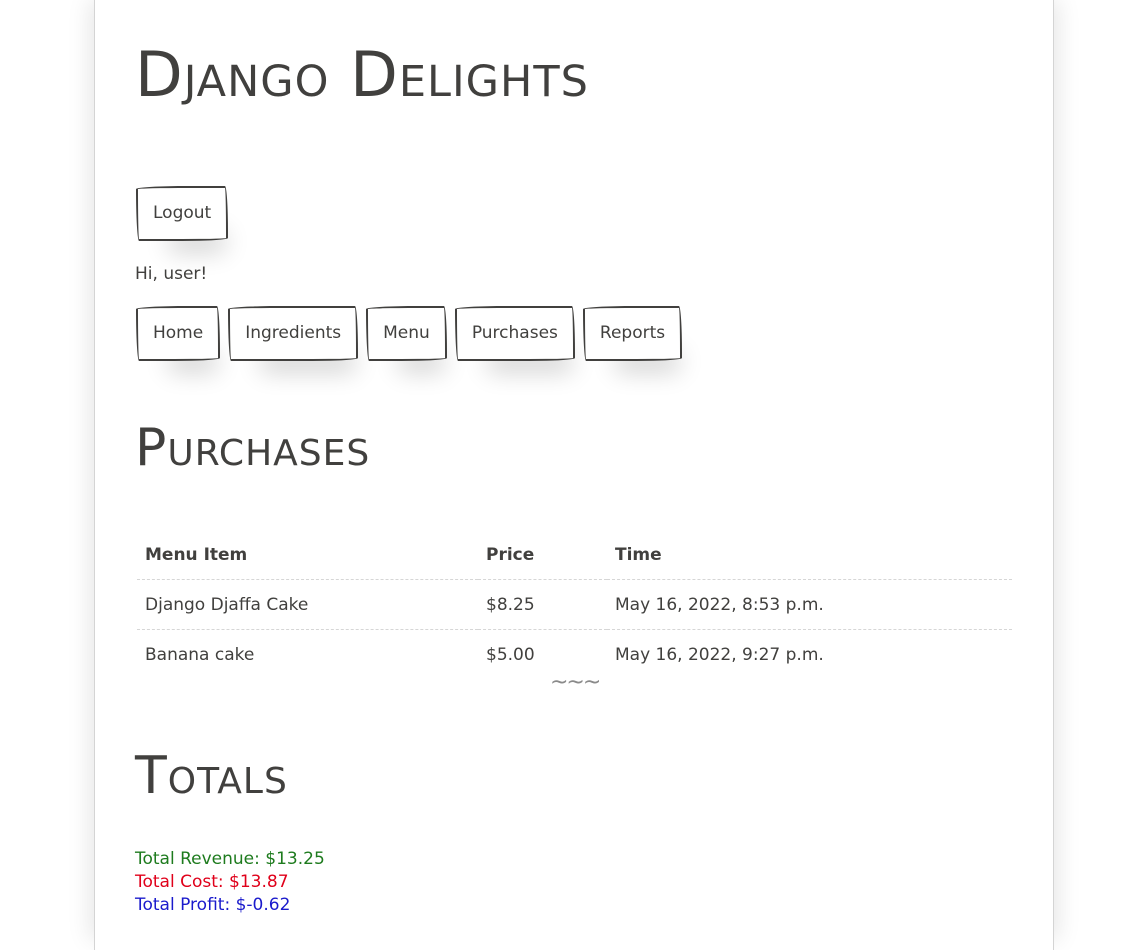 The image size is (1147, 950). Describe the element at coordinates (178, 333) in the screenshot. I see `nav-home-button: Home` at that location.